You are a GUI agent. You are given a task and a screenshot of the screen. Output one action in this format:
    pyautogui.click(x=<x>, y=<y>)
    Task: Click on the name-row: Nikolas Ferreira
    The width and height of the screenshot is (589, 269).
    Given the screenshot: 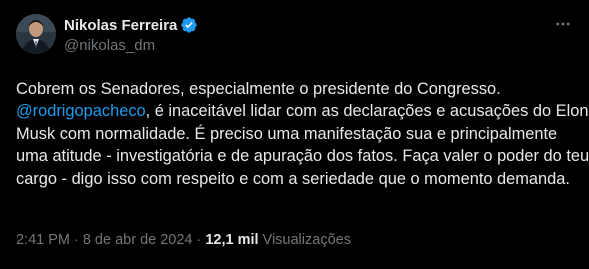 What is the action you would take?
    pyautogui.click(x=131, y=25)
    